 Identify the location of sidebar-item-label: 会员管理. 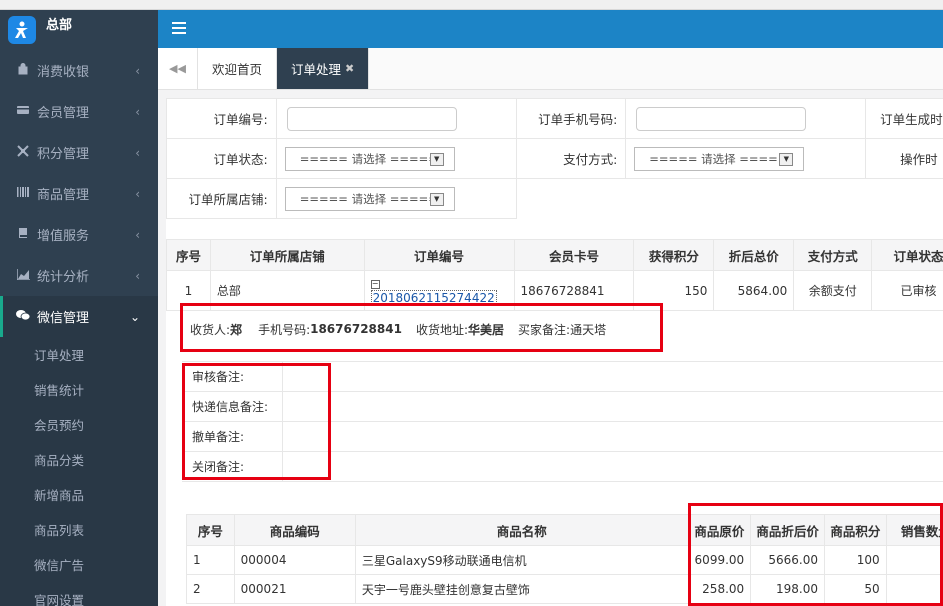
(63, 113).